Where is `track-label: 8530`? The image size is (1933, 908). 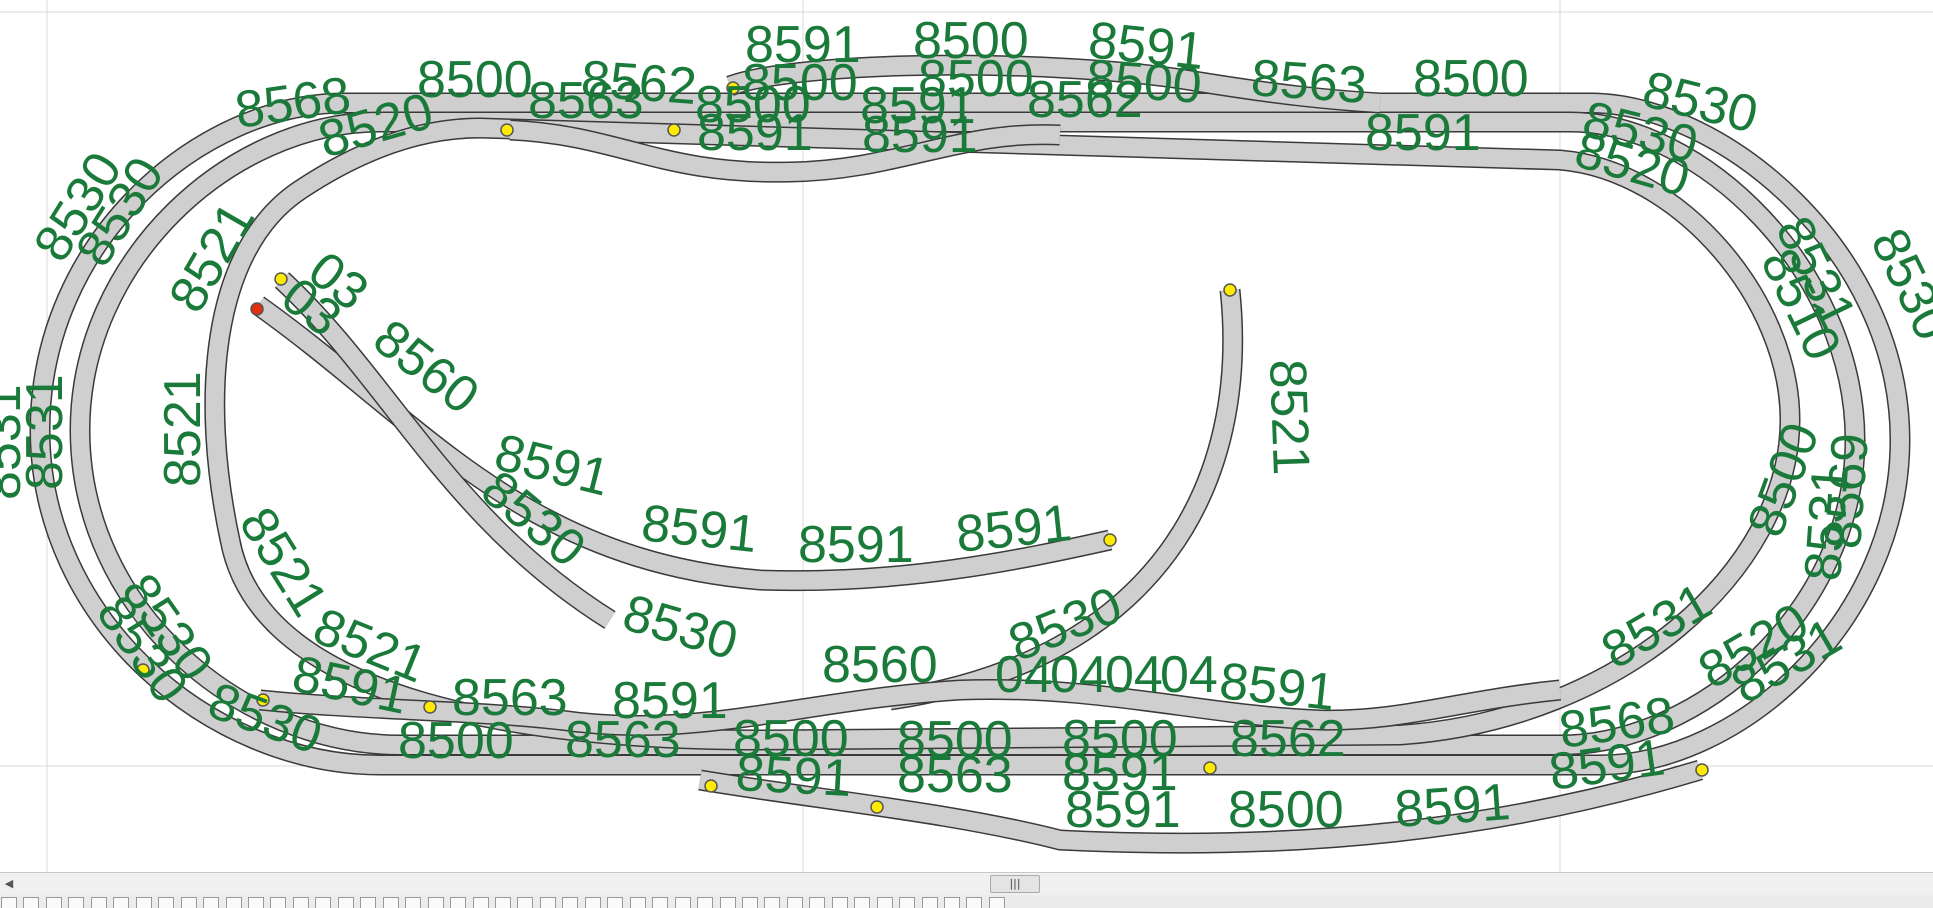
track-label: 8530 is located at coordinates (680, 628).